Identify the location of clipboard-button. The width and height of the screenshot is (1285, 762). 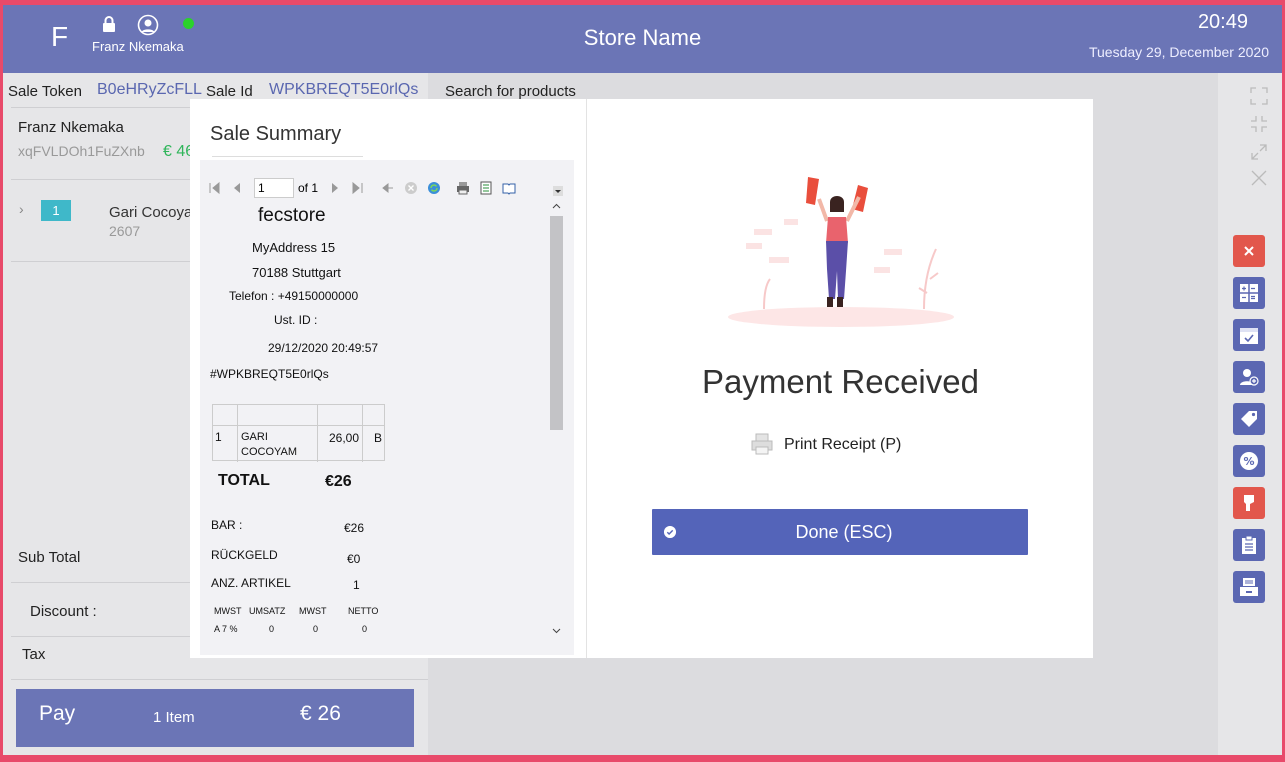
(1249, 545).